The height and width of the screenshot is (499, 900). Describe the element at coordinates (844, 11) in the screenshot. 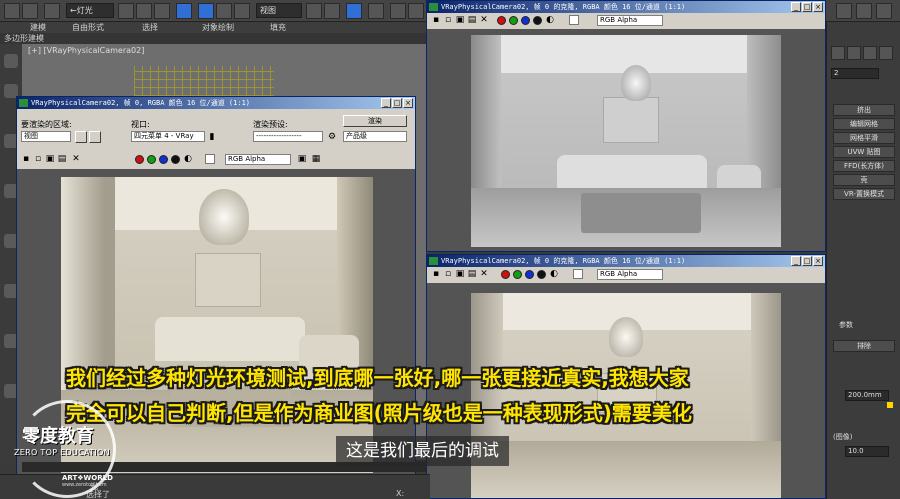

I see `render-setup-icon` at that location.